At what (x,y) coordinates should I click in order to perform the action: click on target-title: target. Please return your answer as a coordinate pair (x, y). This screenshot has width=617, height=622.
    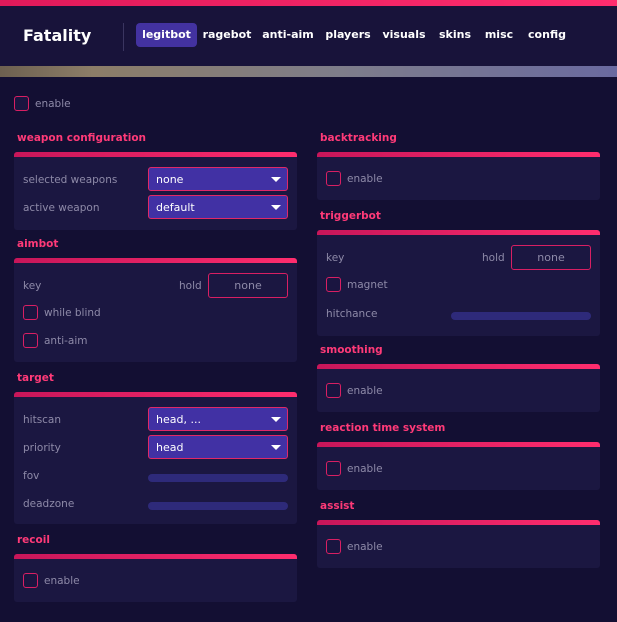
    Looking at the image, I should click on (35, 378).